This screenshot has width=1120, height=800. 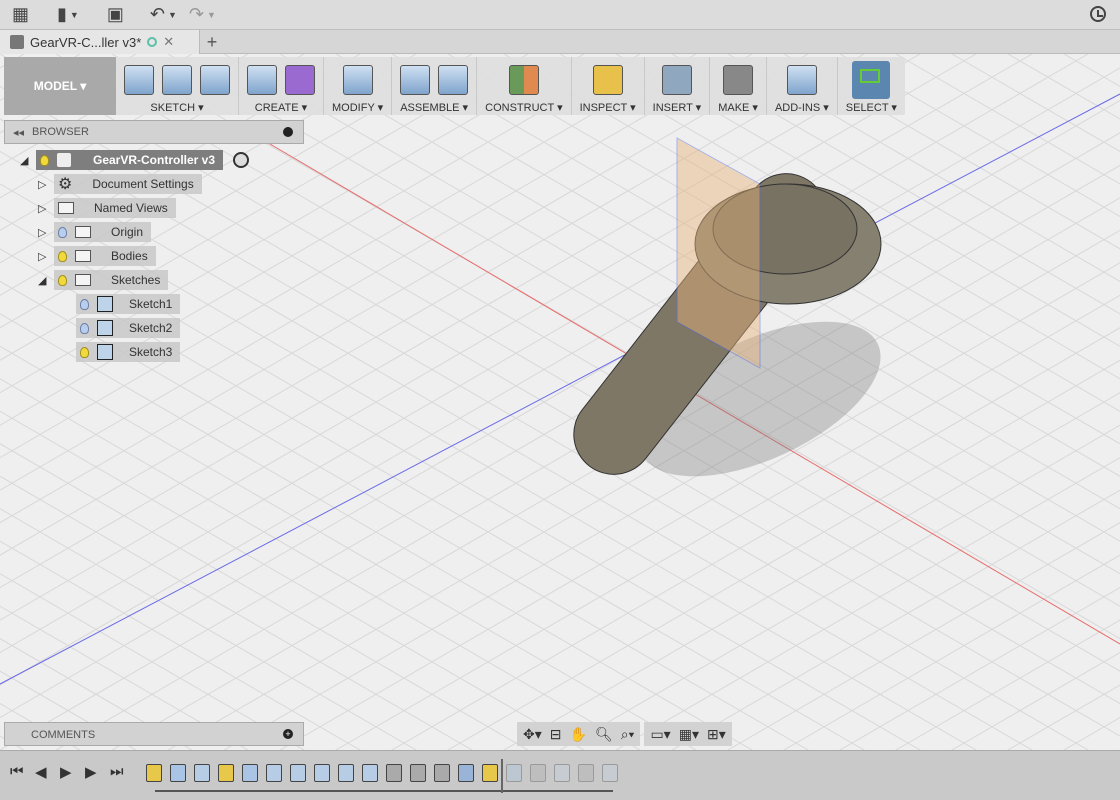 I want to click on inspect-menu: INSPECT ▾, so click(x=608, y=107).